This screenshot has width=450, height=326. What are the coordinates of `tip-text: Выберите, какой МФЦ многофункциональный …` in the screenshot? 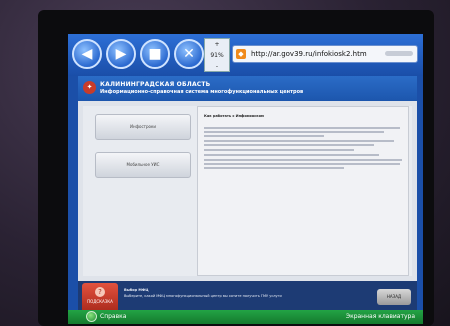 It's located at (203, 296).